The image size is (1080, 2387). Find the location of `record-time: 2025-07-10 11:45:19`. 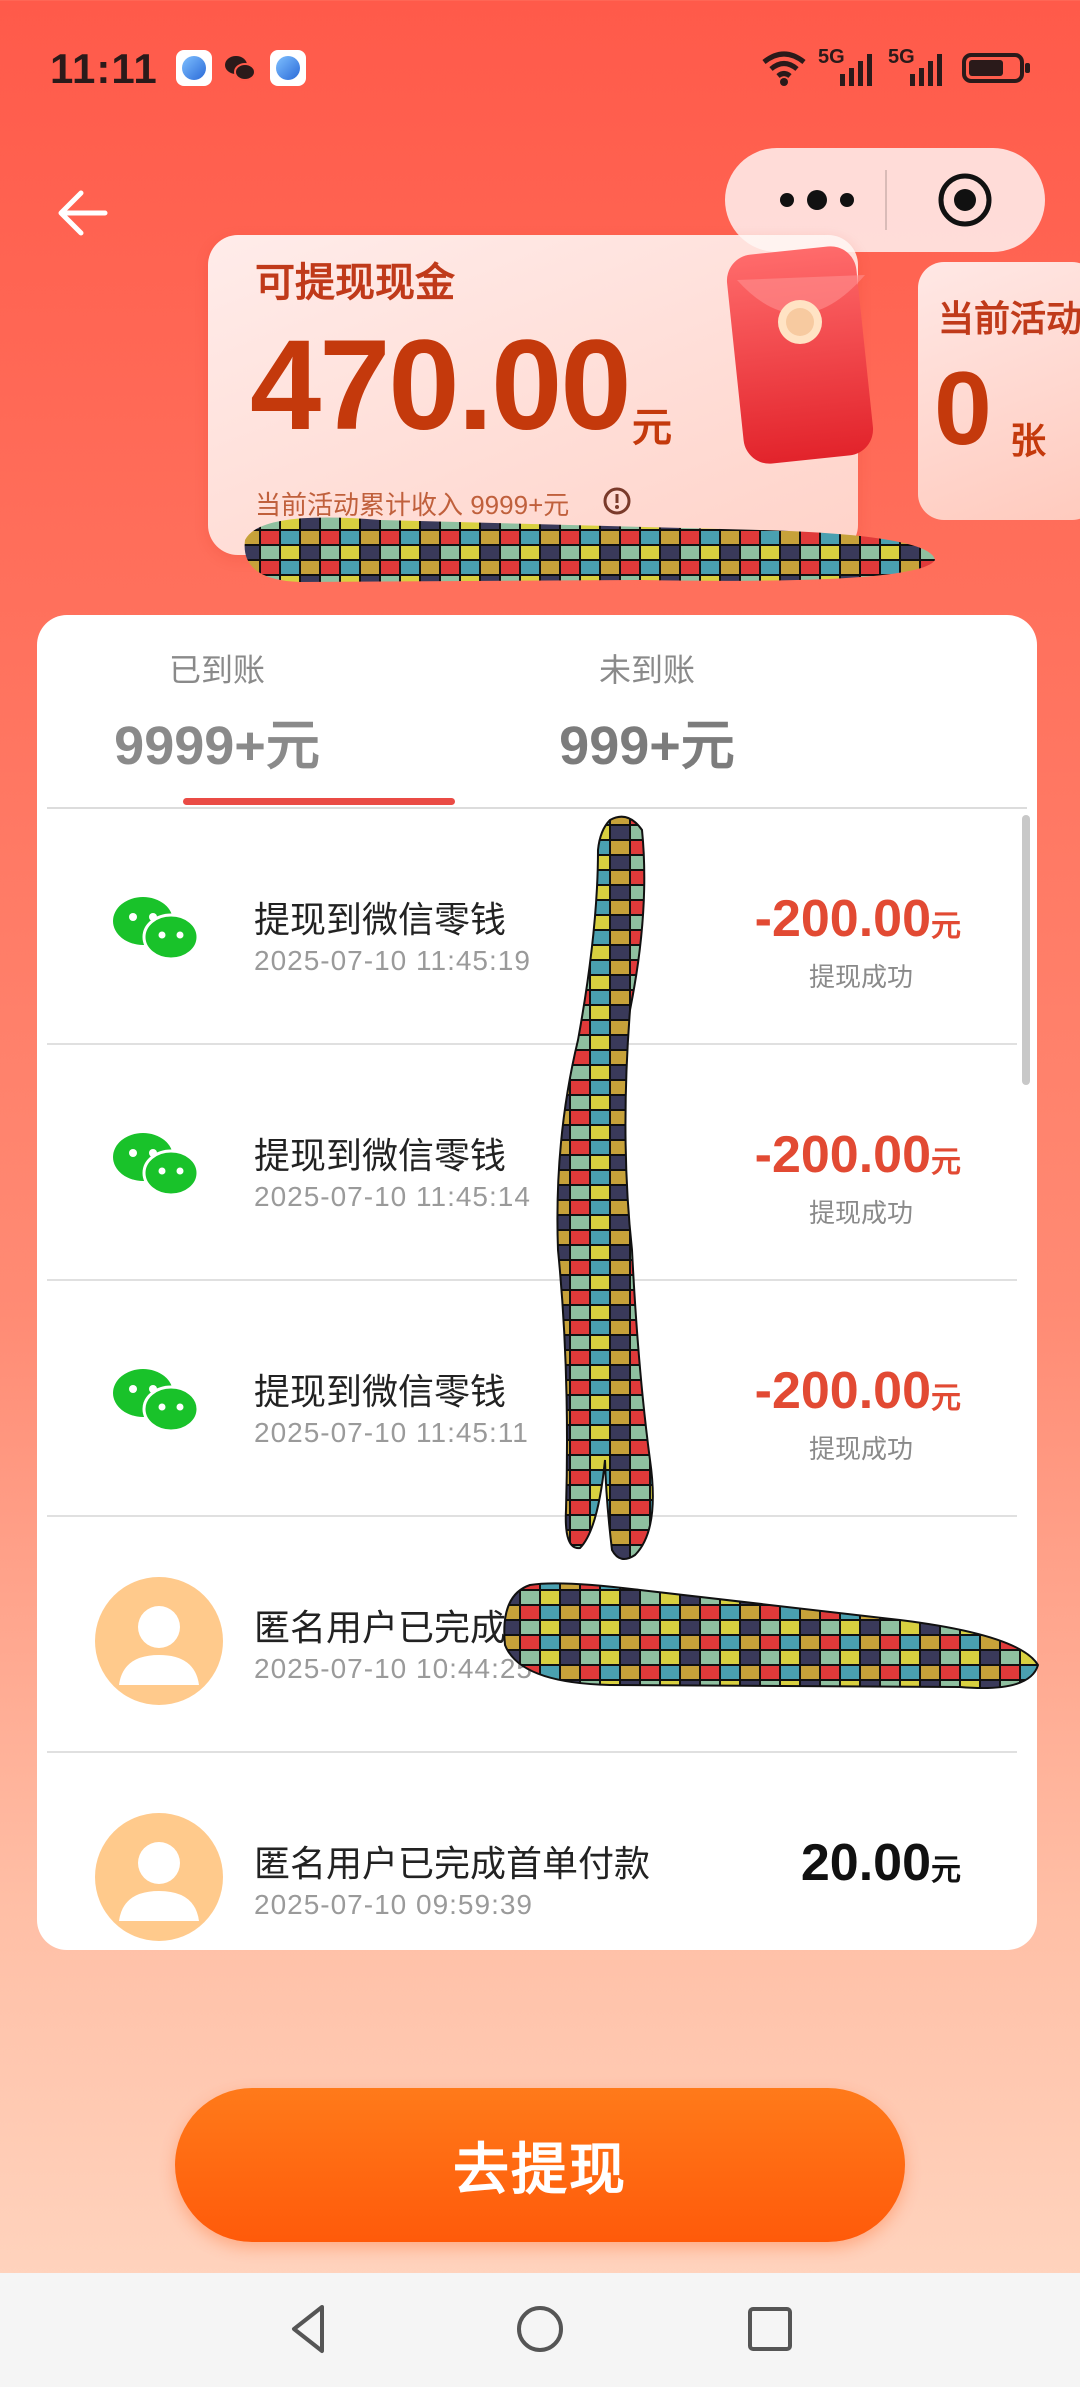

record-time: 2025-07-10 11:45:19 is located at coordinates (392, 960).